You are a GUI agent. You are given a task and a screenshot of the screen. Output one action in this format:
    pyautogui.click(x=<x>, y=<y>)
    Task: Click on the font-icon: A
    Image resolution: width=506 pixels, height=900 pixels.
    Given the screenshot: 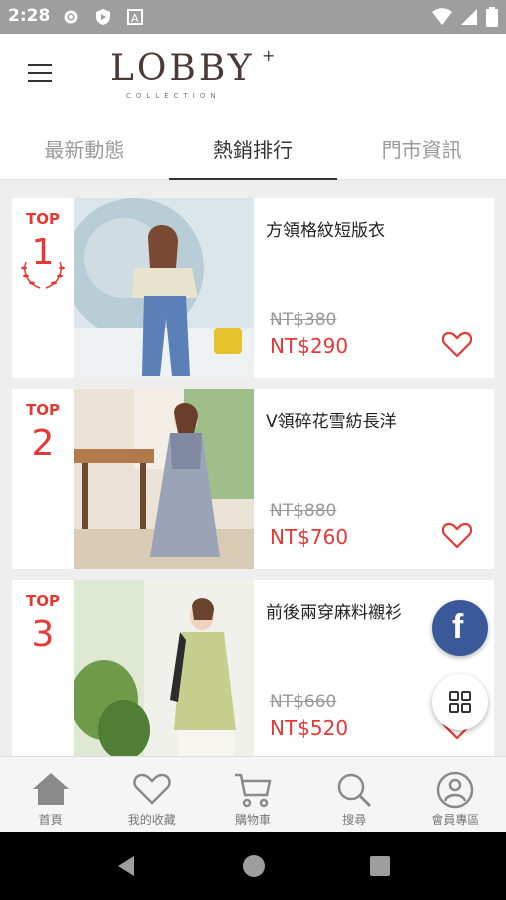 What is the action you would take?
    pyautogui.click(x=135, y=17)
    